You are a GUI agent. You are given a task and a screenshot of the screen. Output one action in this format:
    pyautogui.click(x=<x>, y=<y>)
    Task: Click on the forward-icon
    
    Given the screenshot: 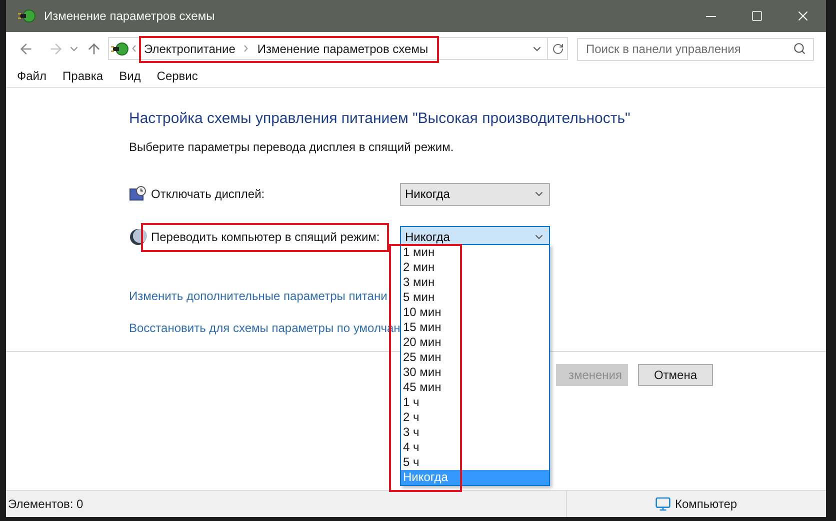 What is the action you would take?
    pyautogui.click(x=56, y=48)
    